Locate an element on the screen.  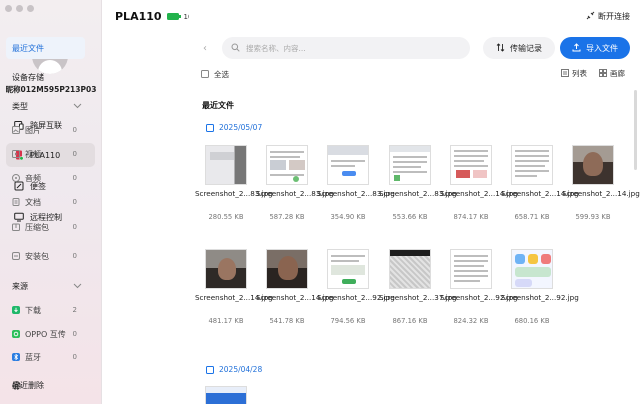
import-file-button: 导入文件 is located at coordinates (595, 48).